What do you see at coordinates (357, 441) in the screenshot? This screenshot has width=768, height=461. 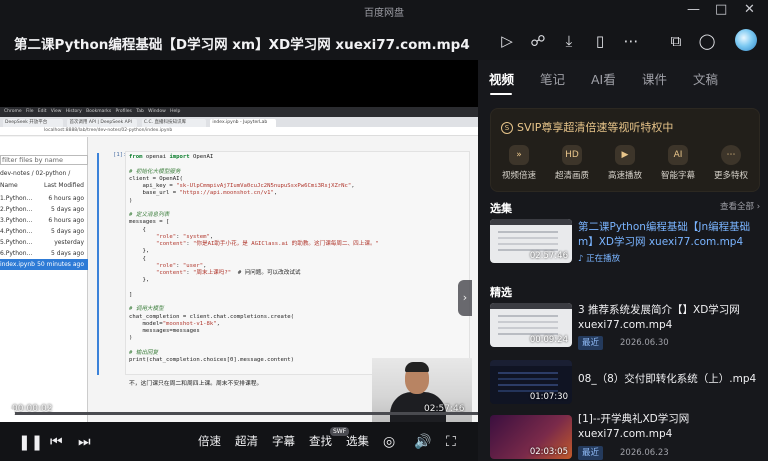 I see `episodes-button: 选集` at bounding box center [357, 441].